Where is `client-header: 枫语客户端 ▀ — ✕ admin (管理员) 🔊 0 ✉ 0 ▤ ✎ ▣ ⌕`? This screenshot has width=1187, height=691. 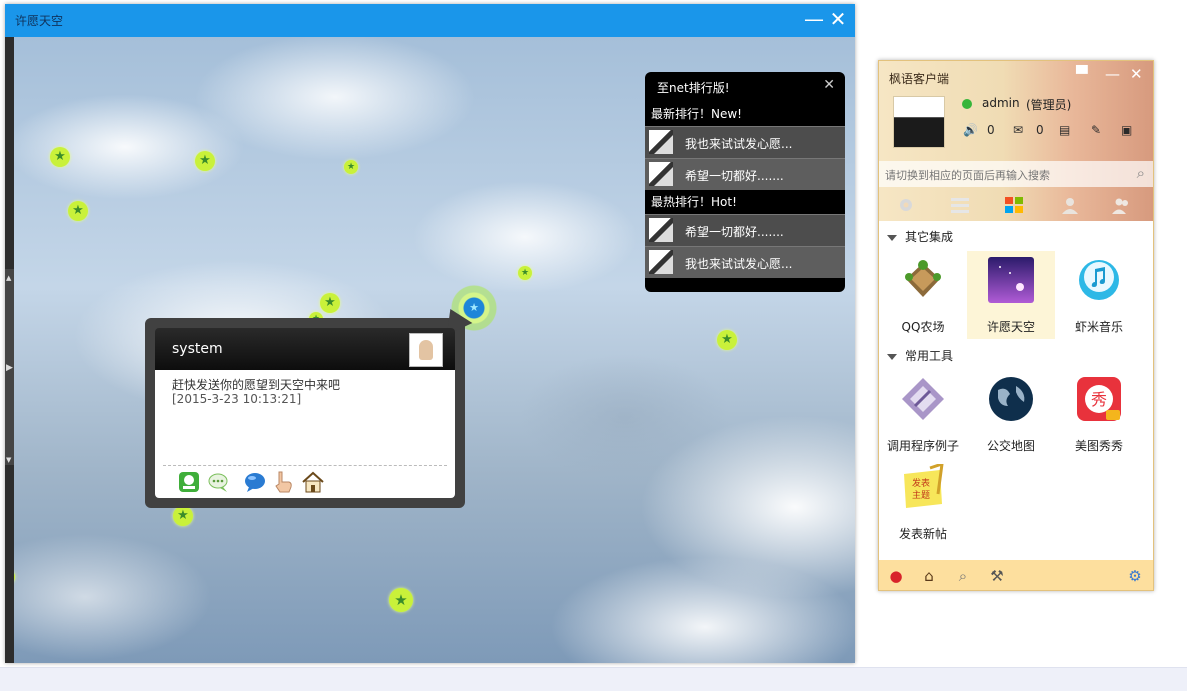
client-header: 枫语客户端 ▀ — ✕ admin (管理员) 🔊 0 ✉ 0 ▤ ✎ ▣ ⌕ is located at coordinates (1016, 141).